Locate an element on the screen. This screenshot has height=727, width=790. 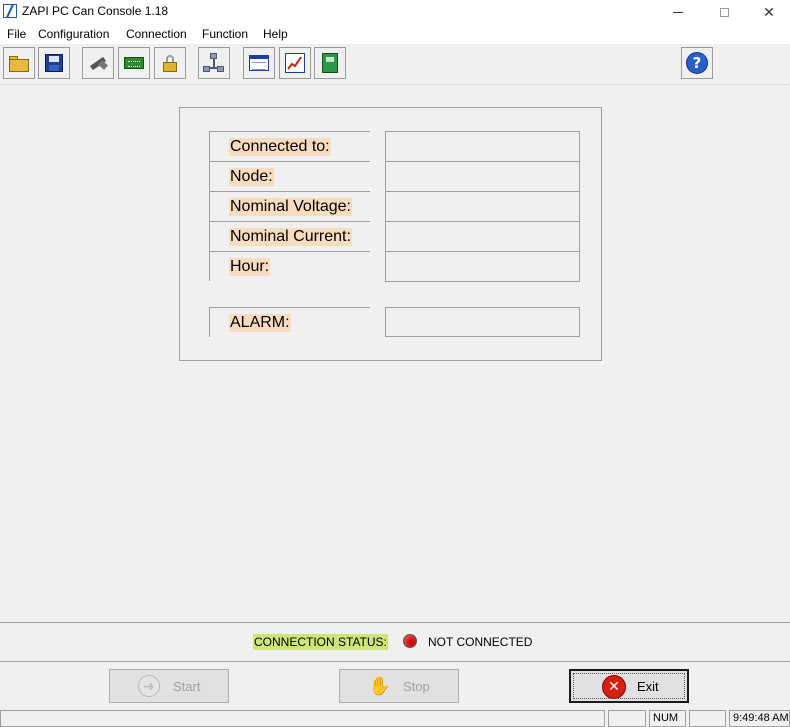
row-connected-to: Connected to: is located at coordinates (290, 146).